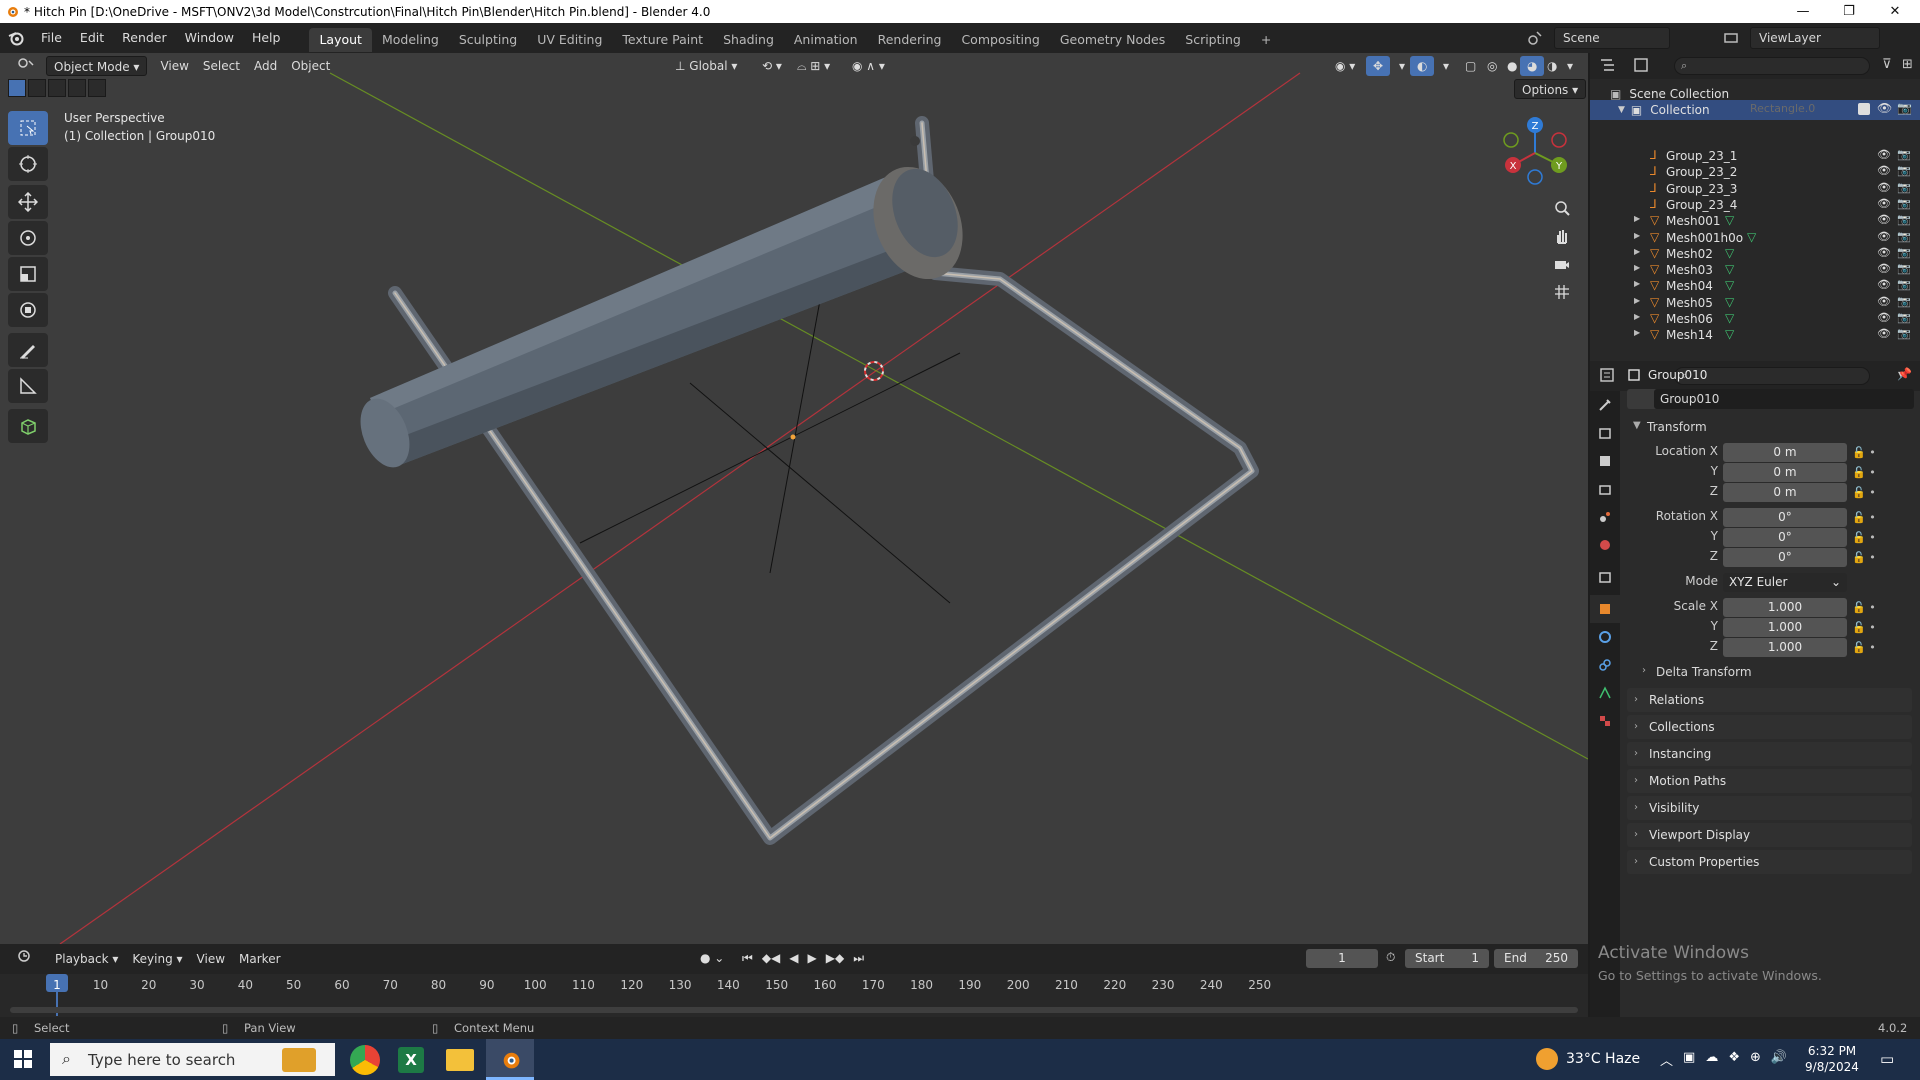 The image size is (1920, 1080). I want to click on visibility-icon: ◉ ▾, so click(1345, 66).